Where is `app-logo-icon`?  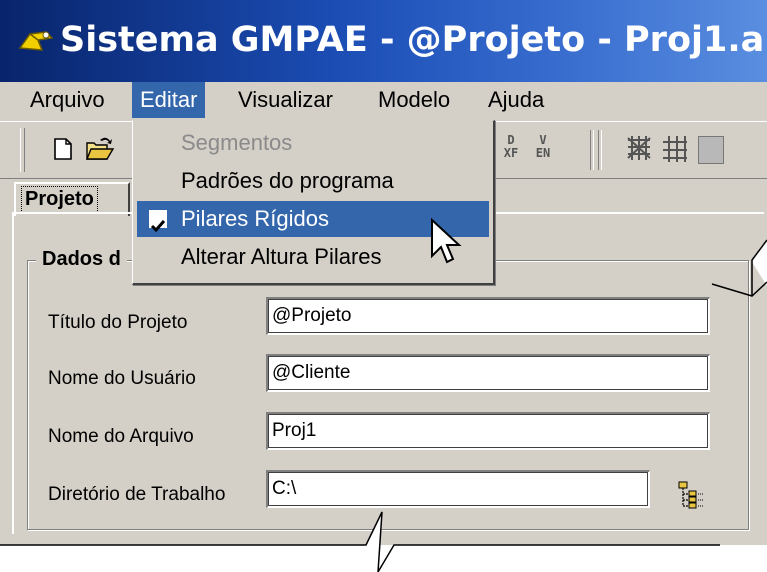 app-logo-icon is located at coordinates (36, 41).